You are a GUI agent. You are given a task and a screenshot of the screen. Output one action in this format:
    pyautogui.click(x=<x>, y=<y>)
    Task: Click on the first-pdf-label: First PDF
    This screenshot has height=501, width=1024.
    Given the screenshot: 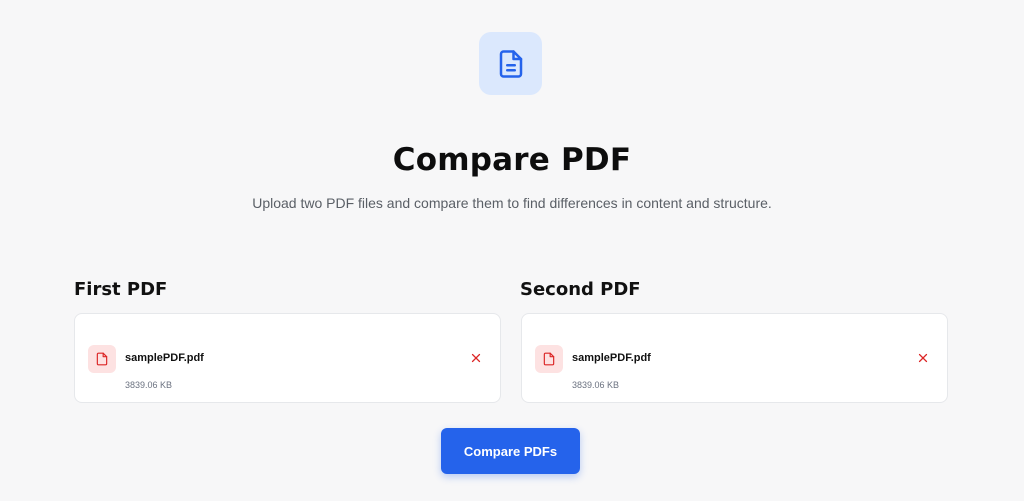 What is the action you would take?
    pyautogui.click(x=121, y=289)
    